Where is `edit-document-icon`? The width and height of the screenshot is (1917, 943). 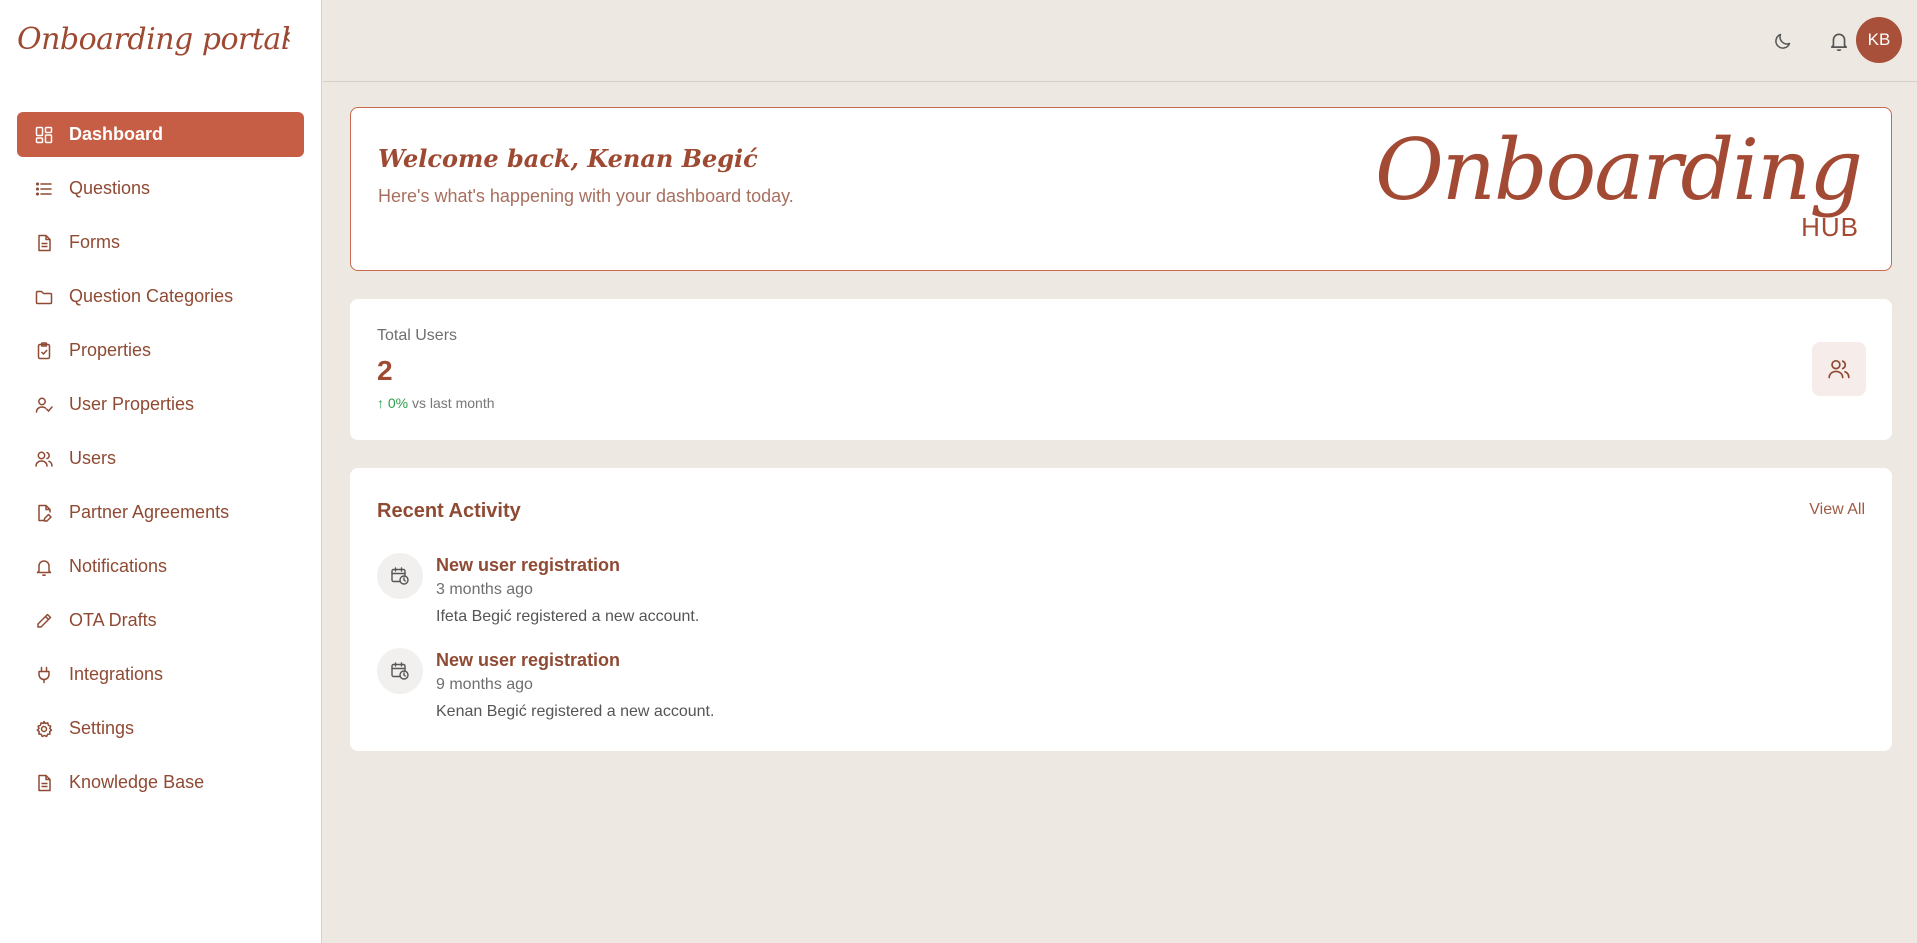 edit-document-icon is located at coordinates (44, 513).